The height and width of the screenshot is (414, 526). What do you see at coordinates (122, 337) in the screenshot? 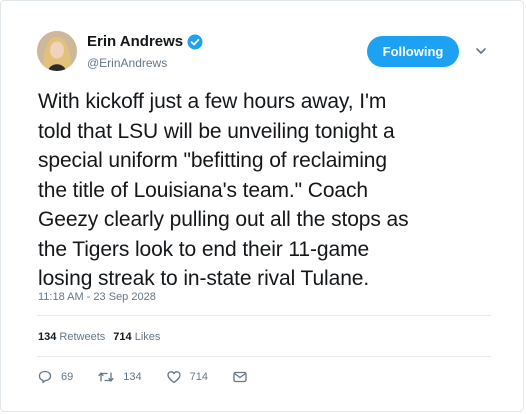
I see `likes-stat-count: 714` at bounding box center [122, 337].